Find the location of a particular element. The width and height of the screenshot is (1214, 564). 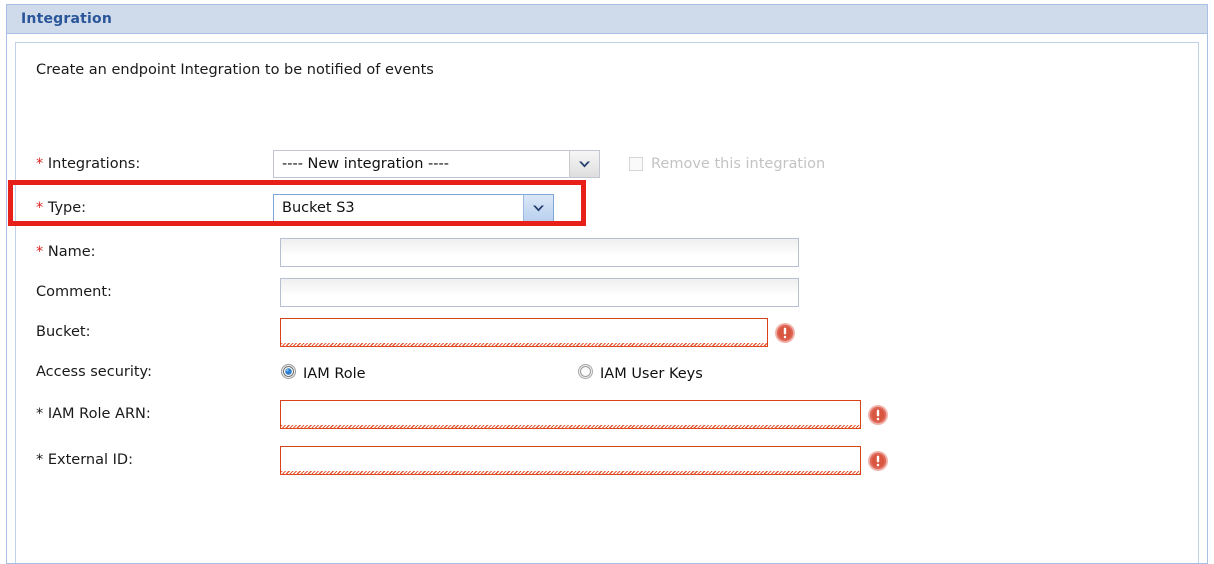

radio-iam-user-keys: IAM User Keys is located at coordinates (640, 373).